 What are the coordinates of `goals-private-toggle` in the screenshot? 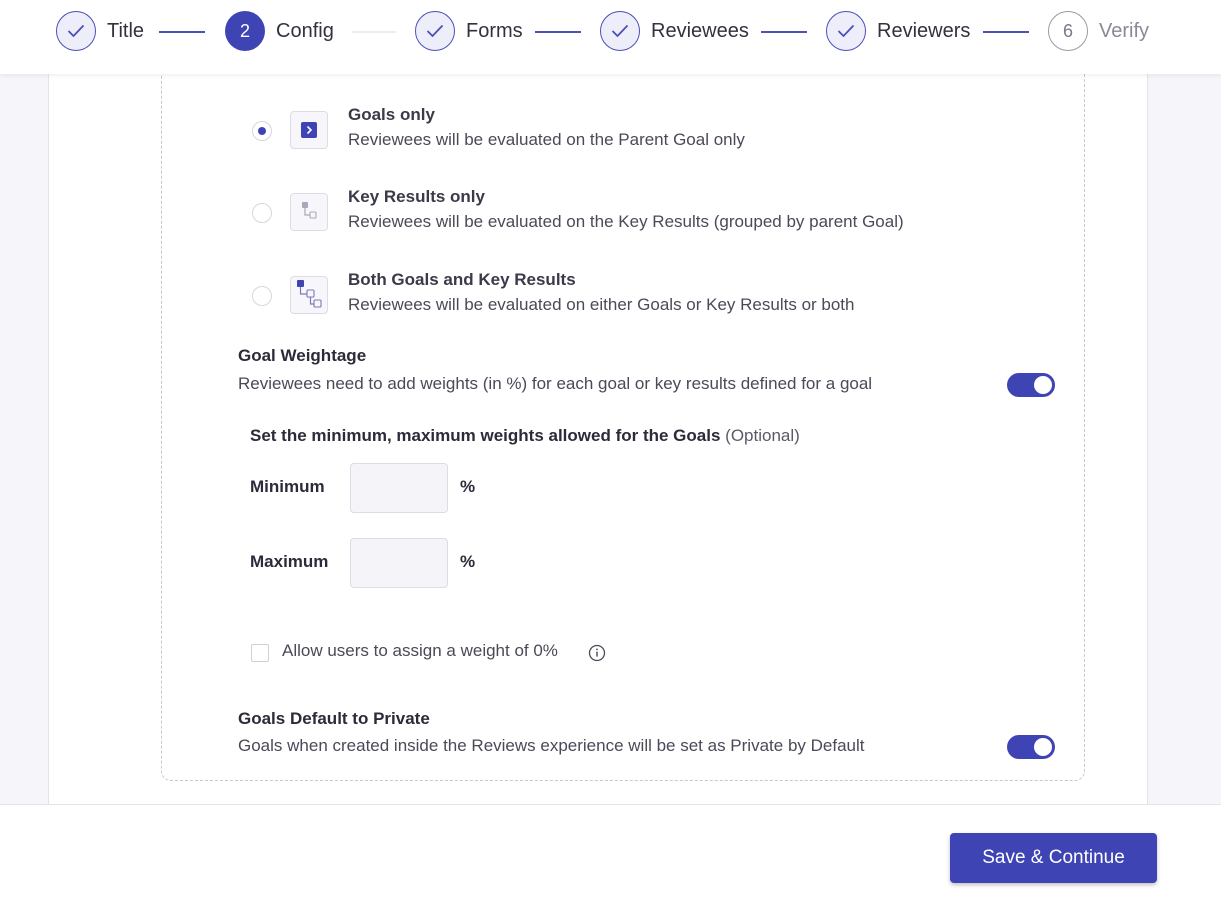 It's located at (1031, 747).